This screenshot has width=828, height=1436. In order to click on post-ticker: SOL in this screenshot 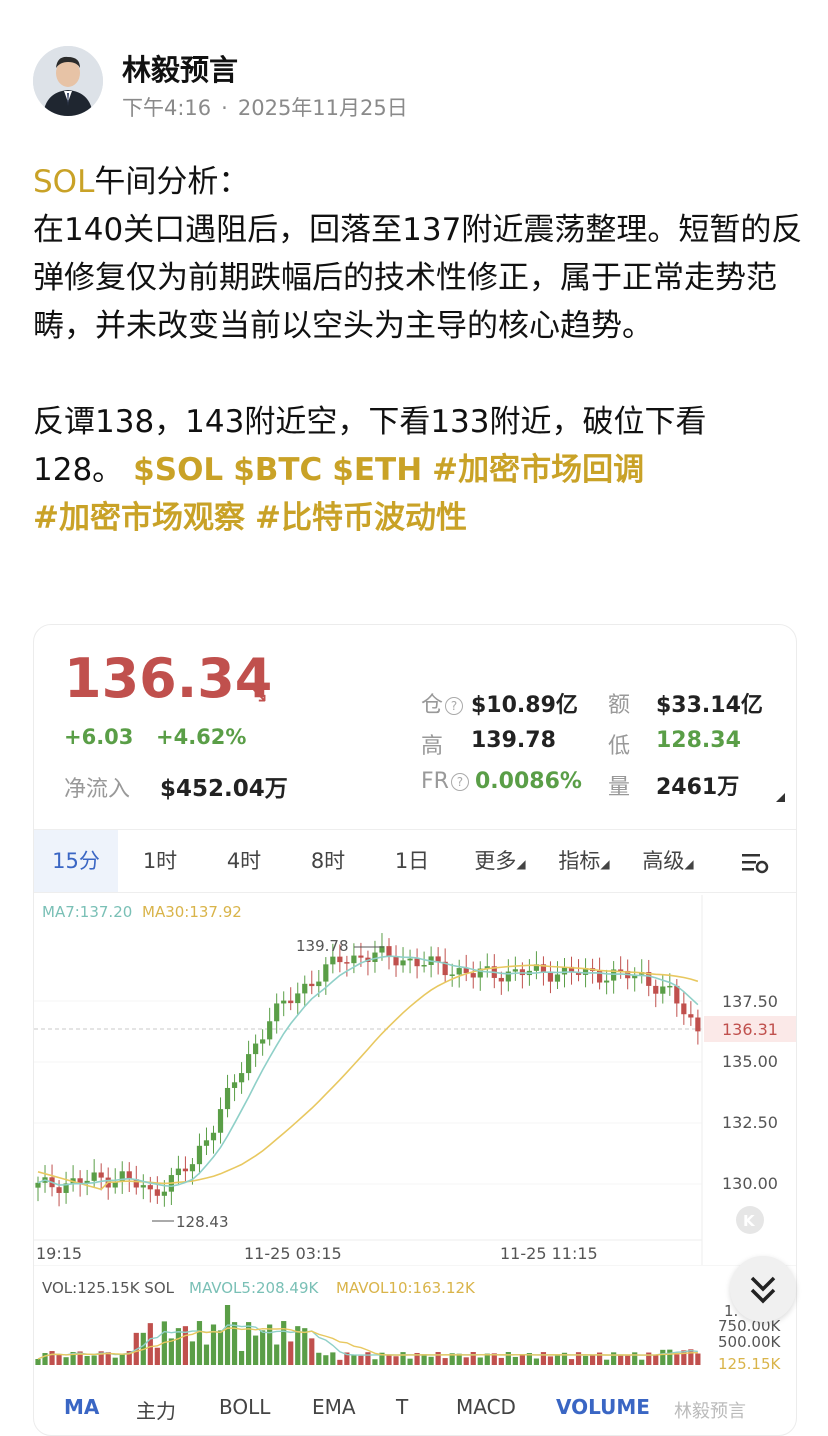, I will do `click(63, 182)`.